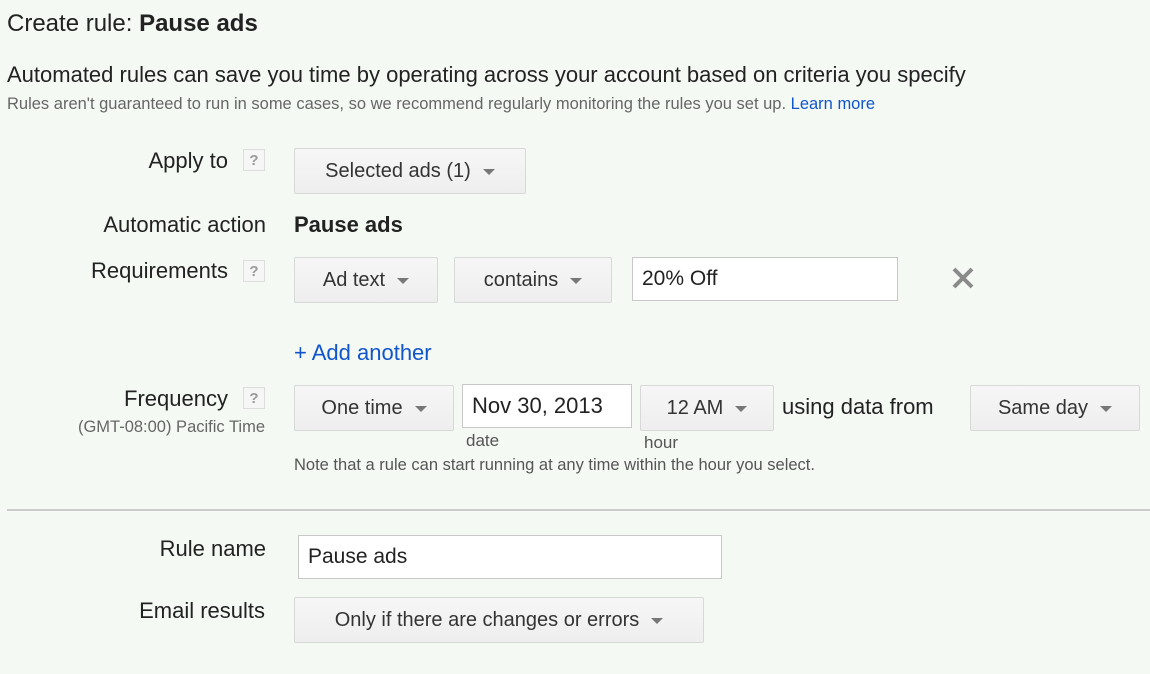 The image size is (1150, 674). What do you see at coordinates (963, 278) in the screenshot?
I see `remove-requirement-icon` at bounding box center [963, 278].